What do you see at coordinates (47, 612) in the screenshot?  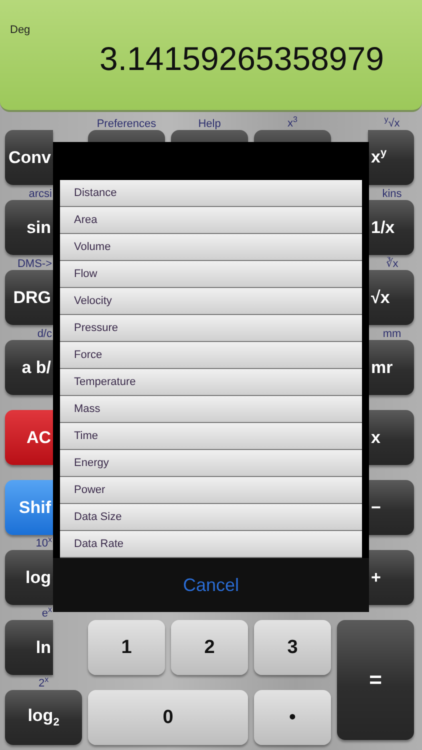 I see `key-caption: e$^{x}$` at bounding box center [47, 612].